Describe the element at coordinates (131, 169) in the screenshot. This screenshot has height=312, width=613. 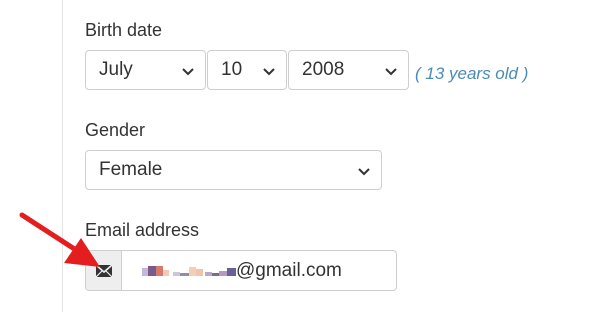
I see `gender-value: Female` at that location.